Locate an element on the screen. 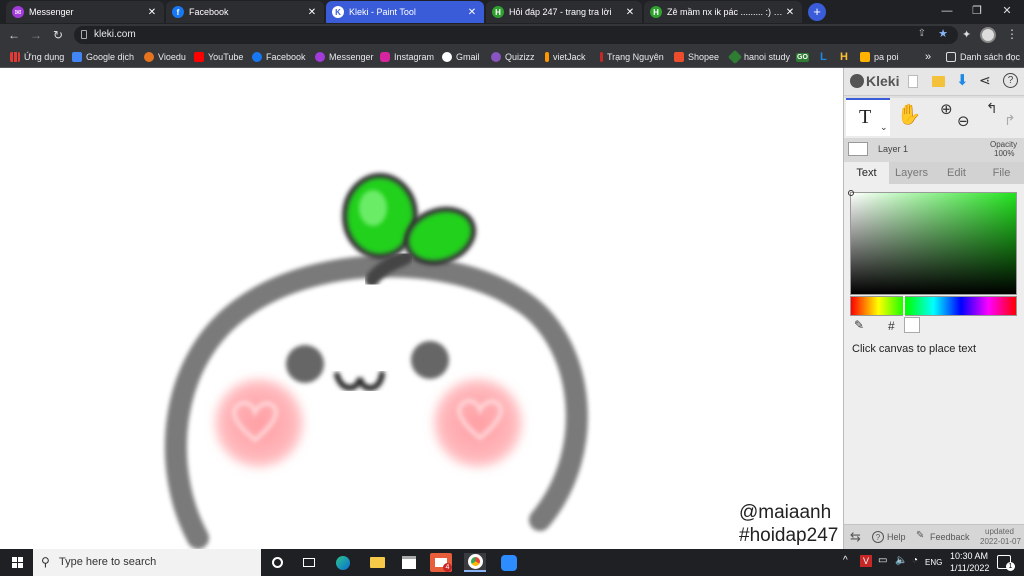 The height and width of the screenshot is (576, 1024). antivirus-icon: V is located at coordinates (866, 561).